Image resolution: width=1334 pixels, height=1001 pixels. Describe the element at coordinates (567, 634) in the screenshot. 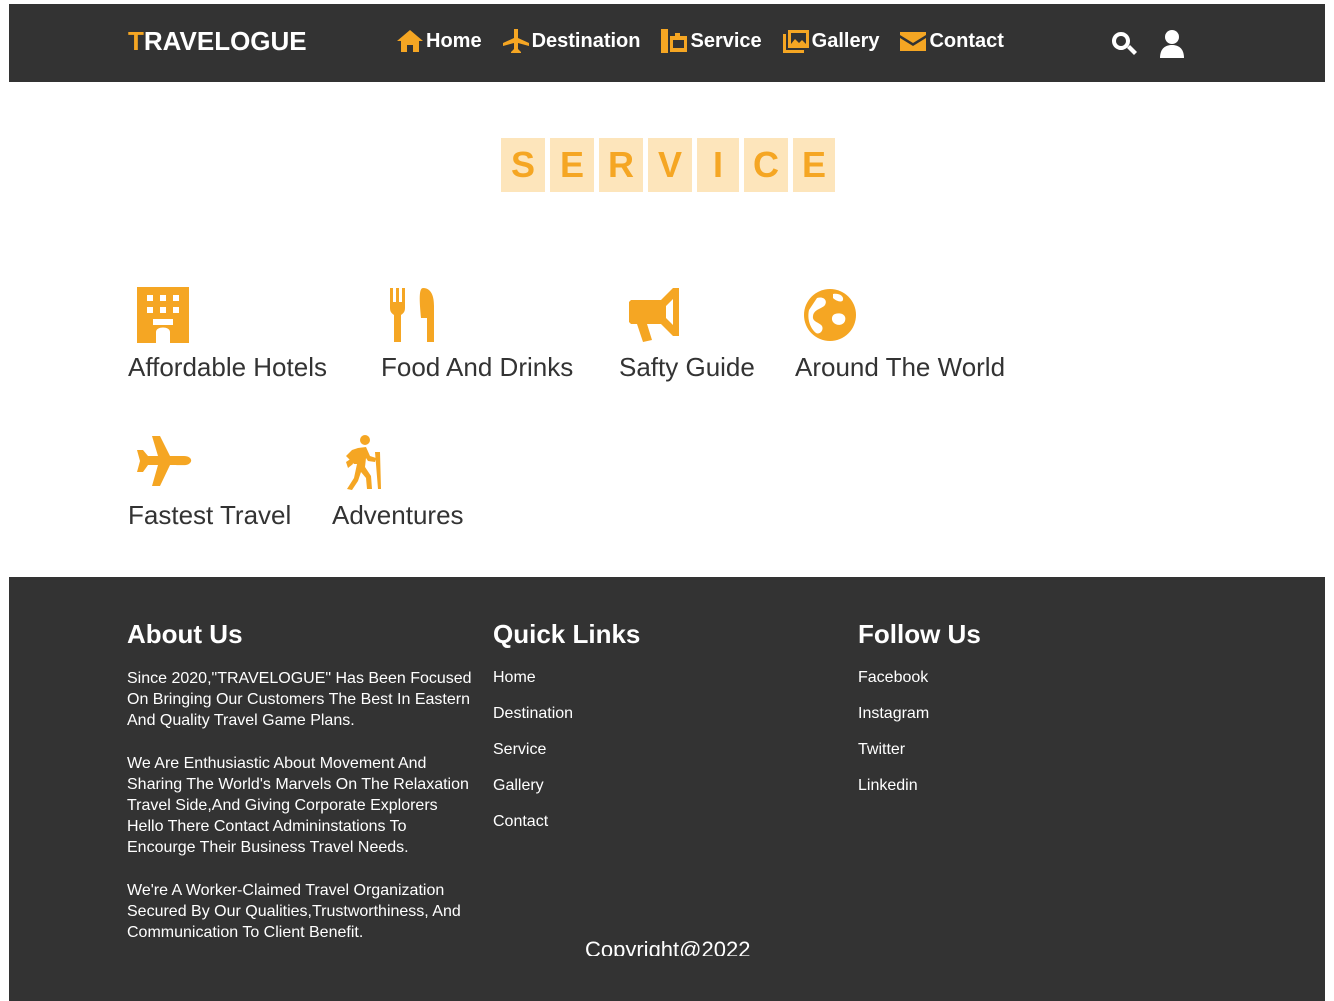

I see `quick-links-title: Quick Links` at that location.